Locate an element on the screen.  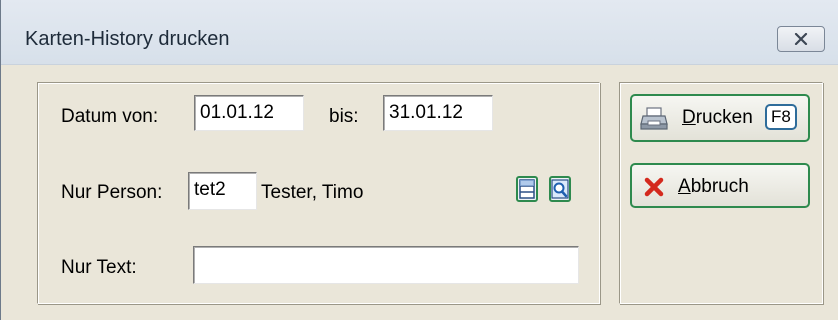
print-button: Drucken F8 is located at coordinates (720, 118).